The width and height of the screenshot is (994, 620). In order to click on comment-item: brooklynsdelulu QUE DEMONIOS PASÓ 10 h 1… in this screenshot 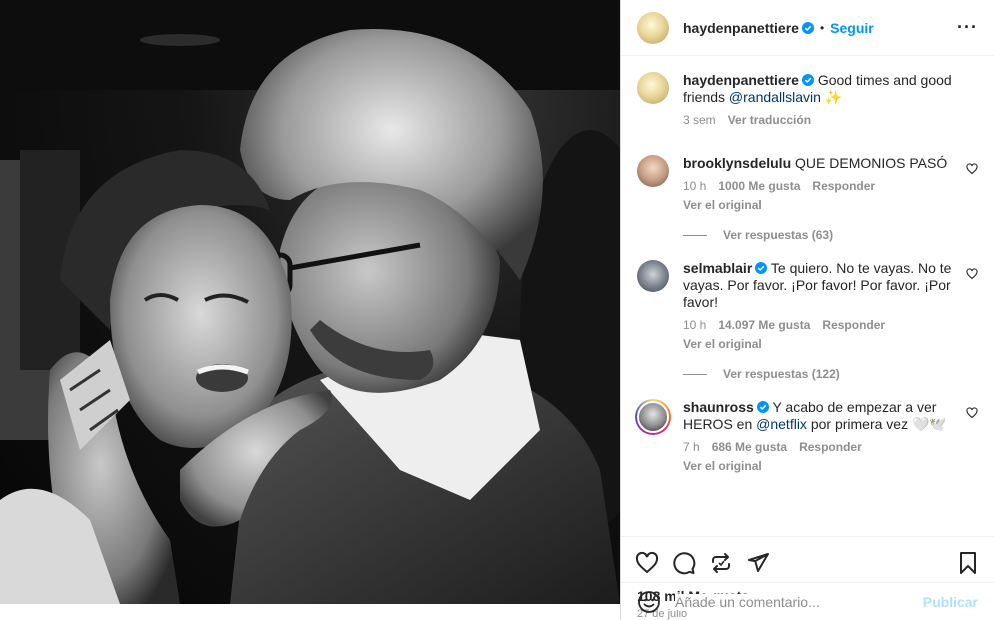, I will do `click(807, 184)`.